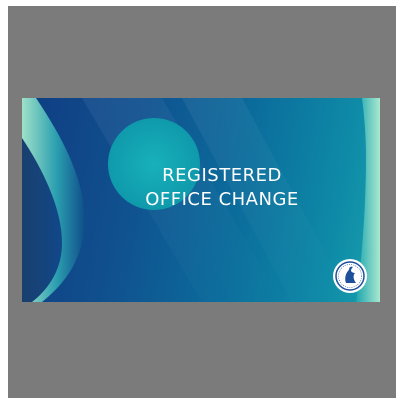 The width and height of the screenshot is (401, 398). What do you see at coordinates (350, 276) in the screenshot?
I see `emblem-logo-icon` at bounding box center [350, 276].